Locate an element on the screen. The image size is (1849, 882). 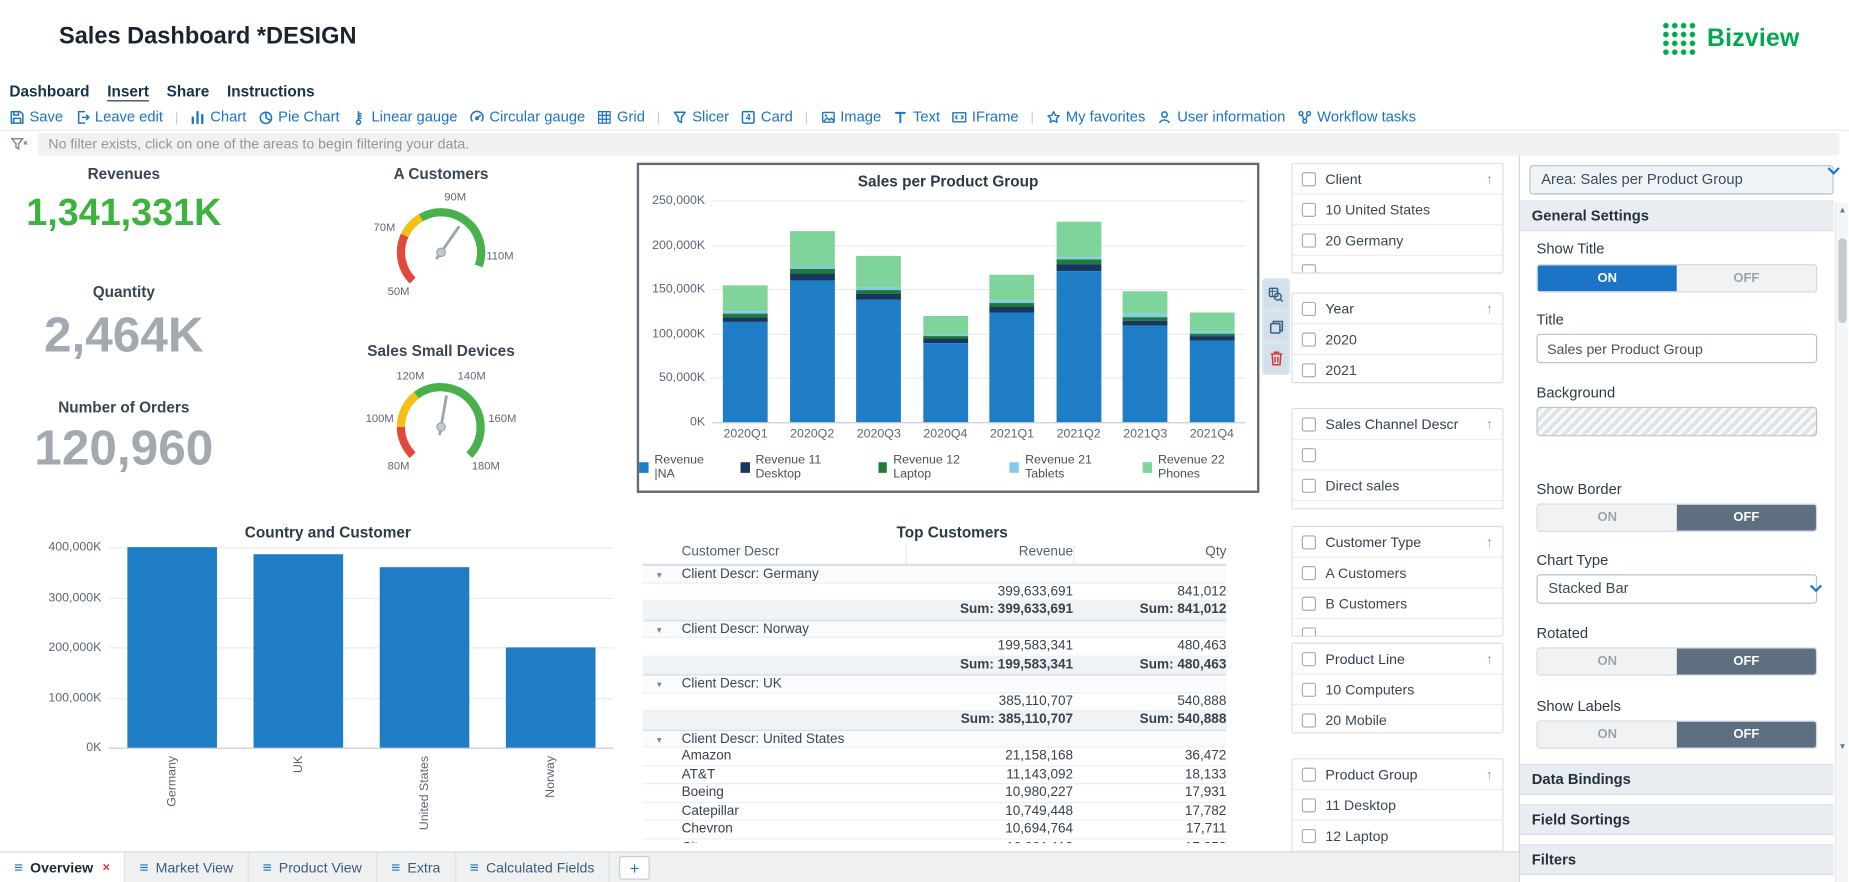
tab-overview: ≡ Overview × is located at coordinates (63, 867).